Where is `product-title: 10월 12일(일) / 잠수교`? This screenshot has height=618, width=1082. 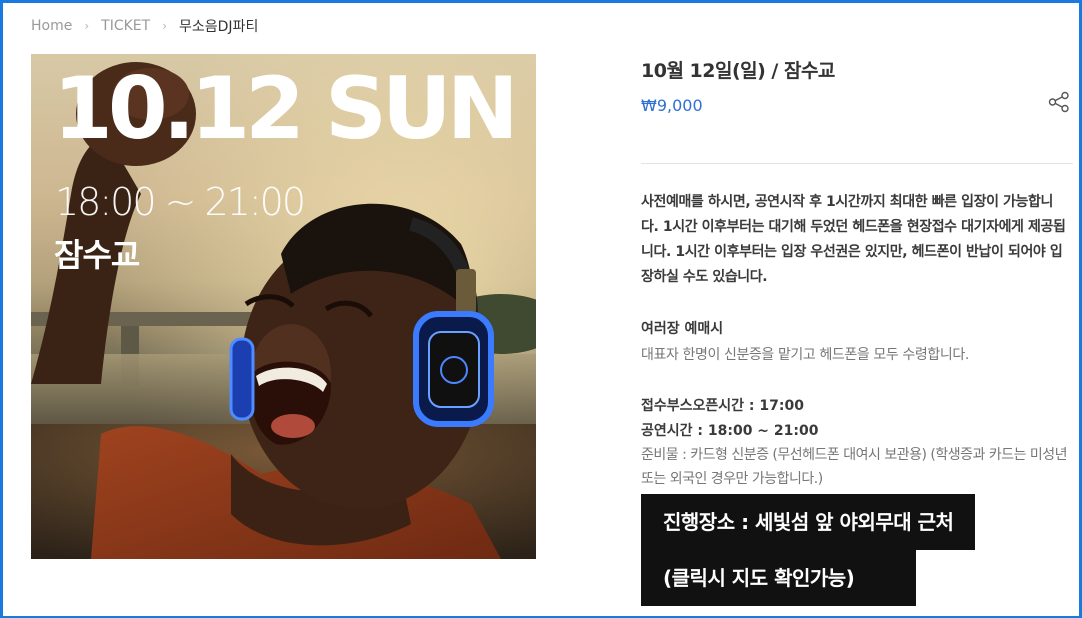 product-title: 10월 12일(일) / 잠수교 is located at coordinates (738, 71).